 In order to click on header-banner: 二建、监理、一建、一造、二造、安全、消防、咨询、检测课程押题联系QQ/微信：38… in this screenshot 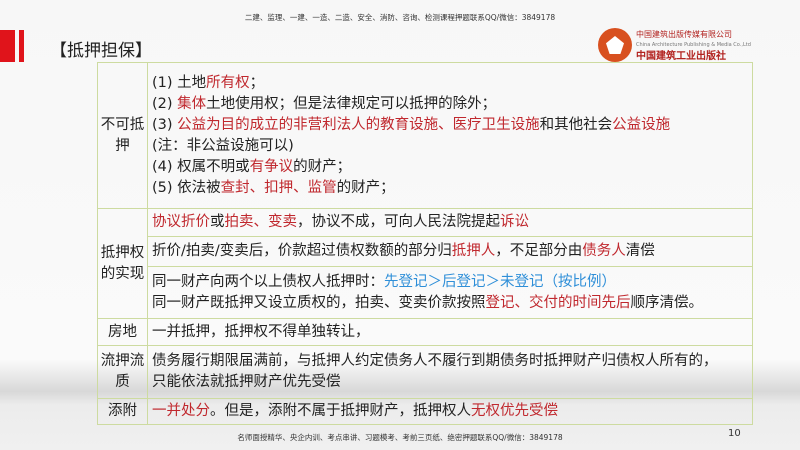, I will do `click(400, 17)`.